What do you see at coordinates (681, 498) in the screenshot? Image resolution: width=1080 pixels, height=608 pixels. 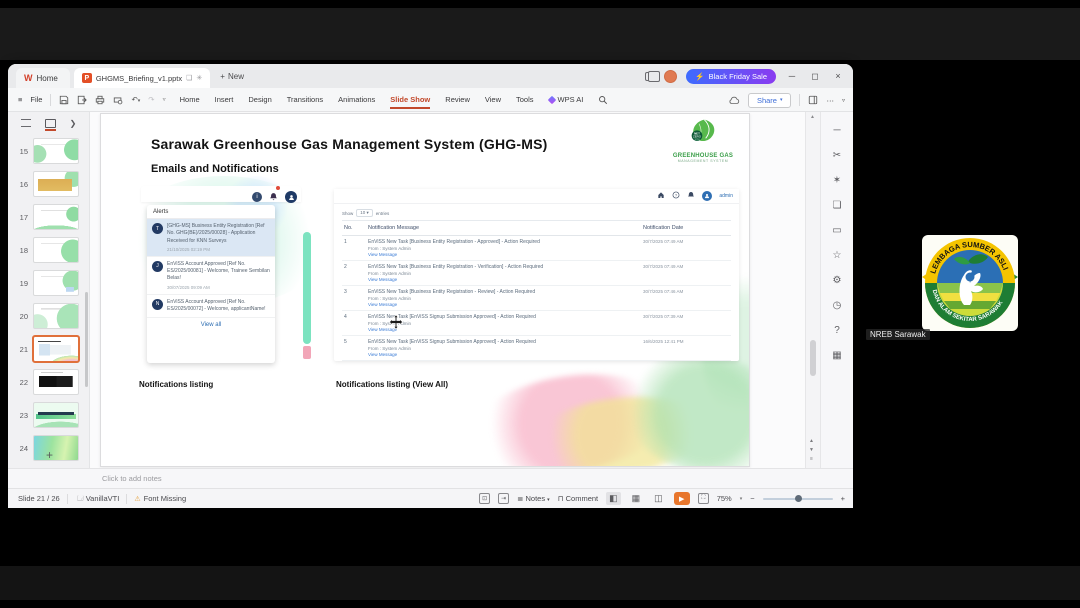 I see `slideshow-play-button: ▶` at bounding box center [681, 498].